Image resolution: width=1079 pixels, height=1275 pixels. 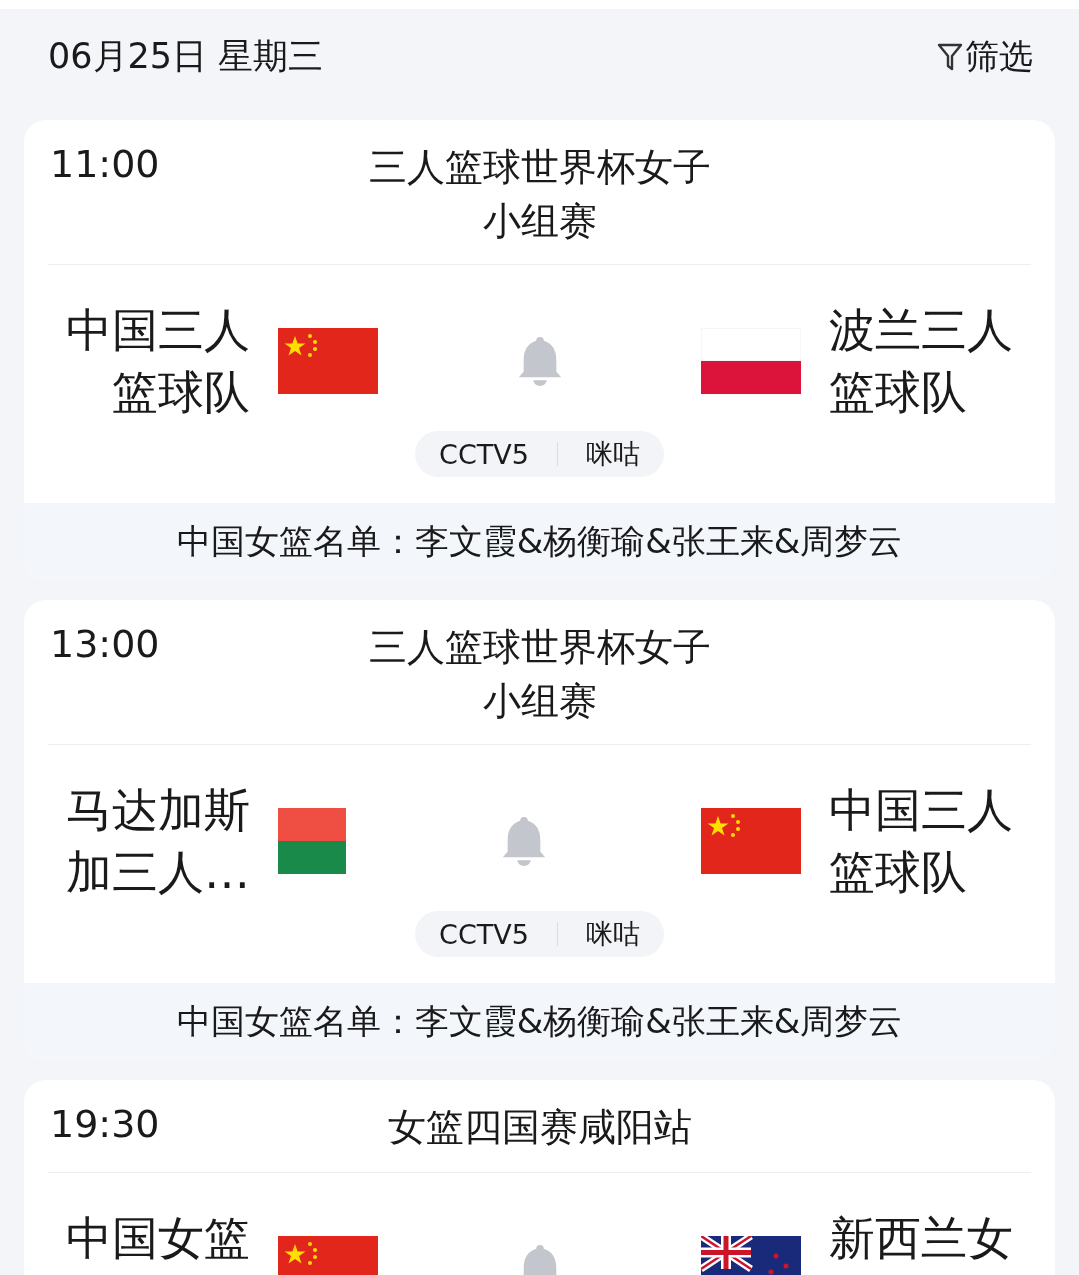 What do you see at coordinates (105, 1124) in the screenshot?
I see `match-time: 19:30` at bounding box center [105, 1124].